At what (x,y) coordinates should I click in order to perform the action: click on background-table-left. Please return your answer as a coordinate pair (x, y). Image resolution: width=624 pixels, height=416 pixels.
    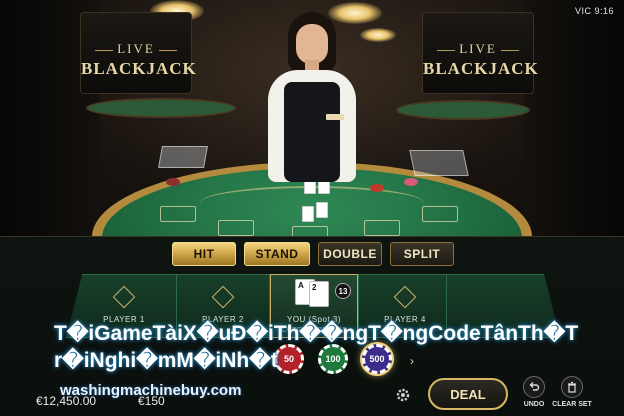
    Looking at the image, I should click on (161, 108).